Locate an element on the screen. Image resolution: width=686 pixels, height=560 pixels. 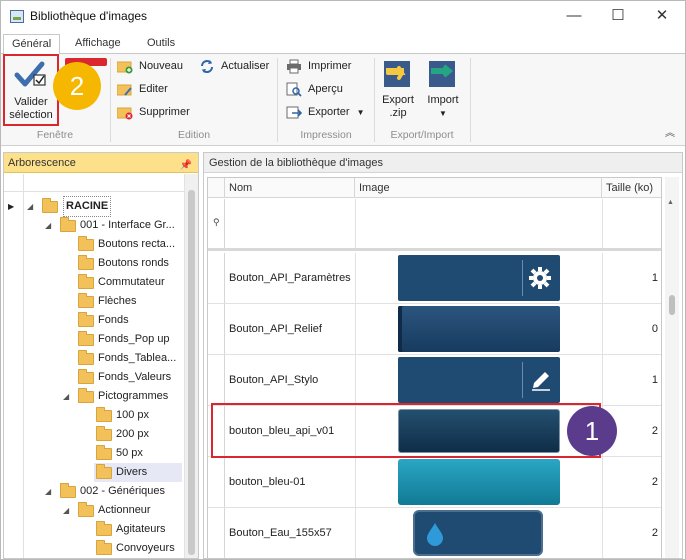
import-dropdown-button: Import ▼ is located at coordinates (443, 91).